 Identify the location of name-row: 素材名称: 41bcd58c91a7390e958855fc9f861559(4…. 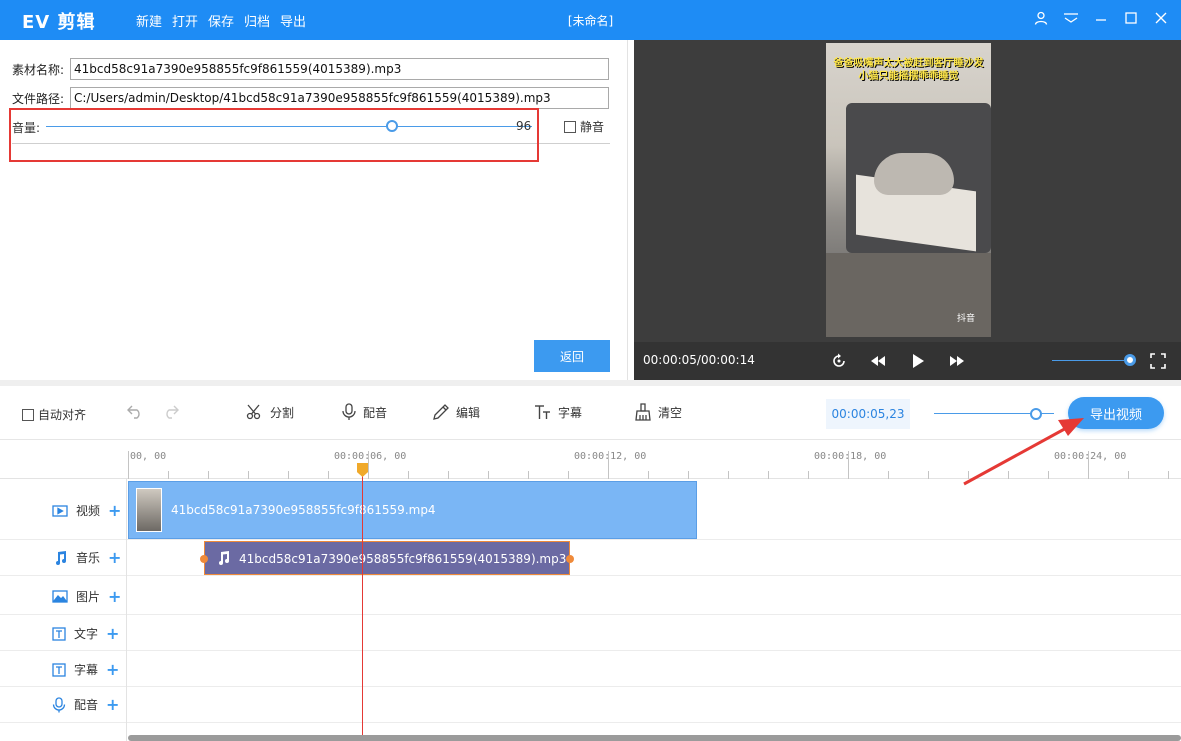
(310, 69).